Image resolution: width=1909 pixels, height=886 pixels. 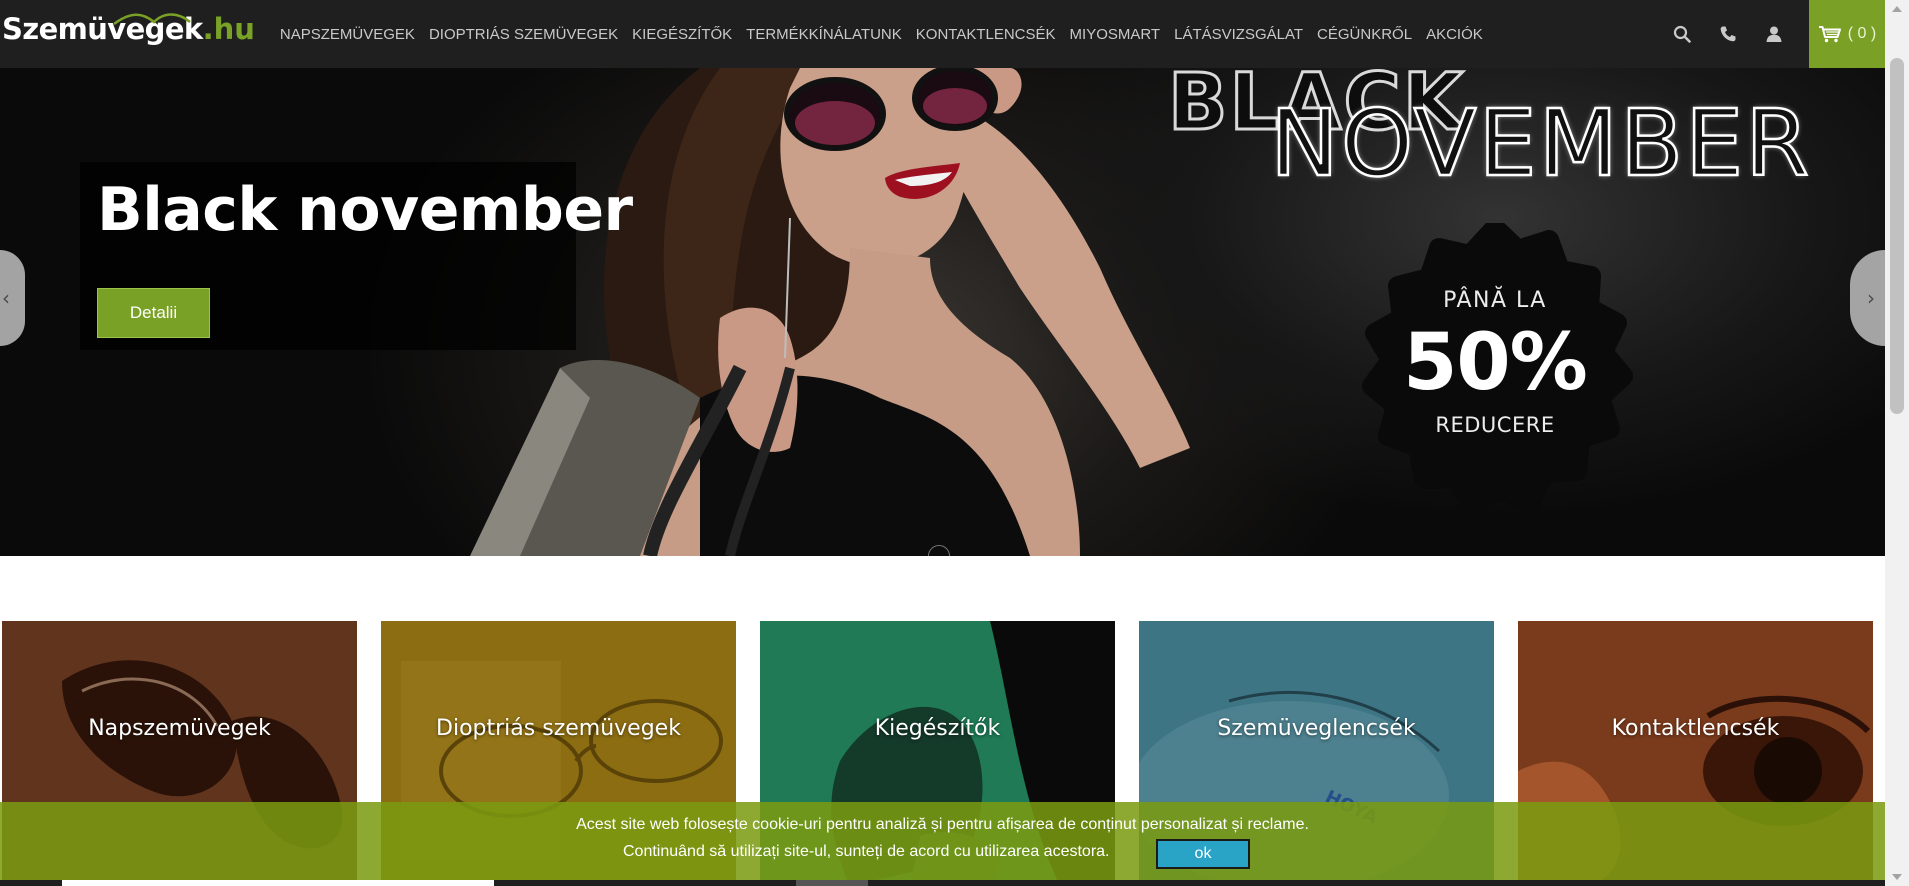 I want to click on category-label: Kontaktlencsék, so click(x=1695, y=728).